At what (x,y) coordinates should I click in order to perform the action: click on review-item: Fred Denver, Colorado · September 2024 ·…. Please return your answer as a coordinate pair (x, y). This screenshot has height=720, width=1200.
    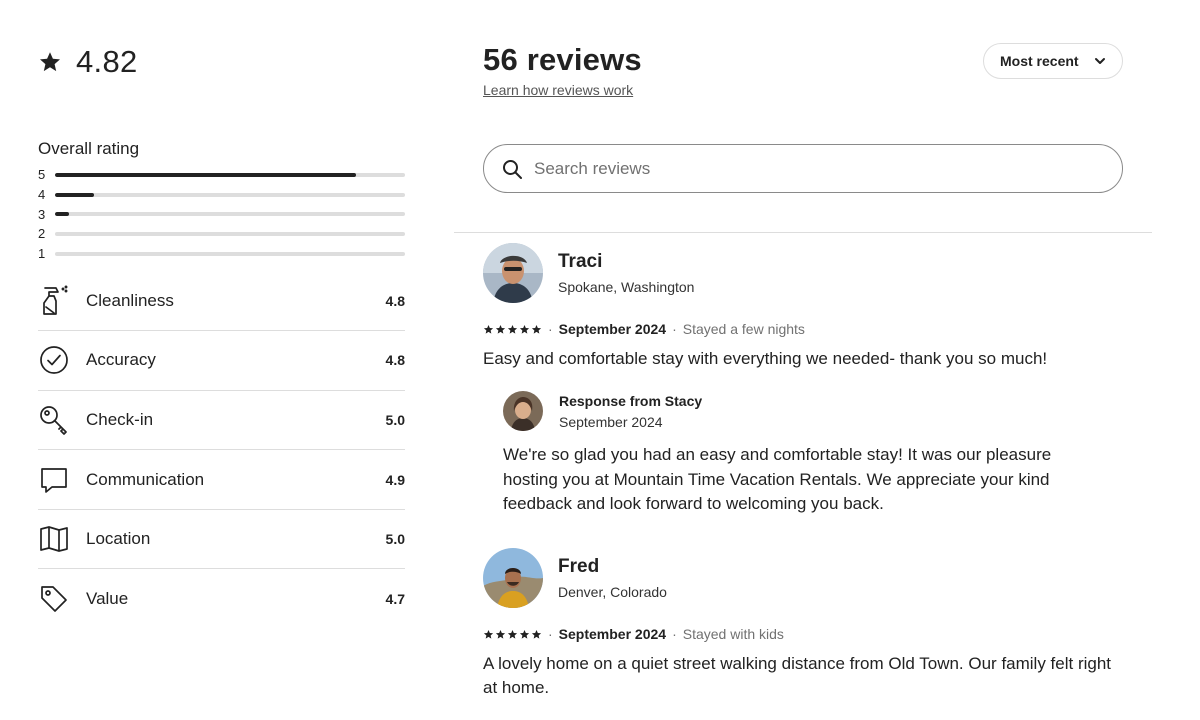
    Looking at the image, I should click on (803, 624).